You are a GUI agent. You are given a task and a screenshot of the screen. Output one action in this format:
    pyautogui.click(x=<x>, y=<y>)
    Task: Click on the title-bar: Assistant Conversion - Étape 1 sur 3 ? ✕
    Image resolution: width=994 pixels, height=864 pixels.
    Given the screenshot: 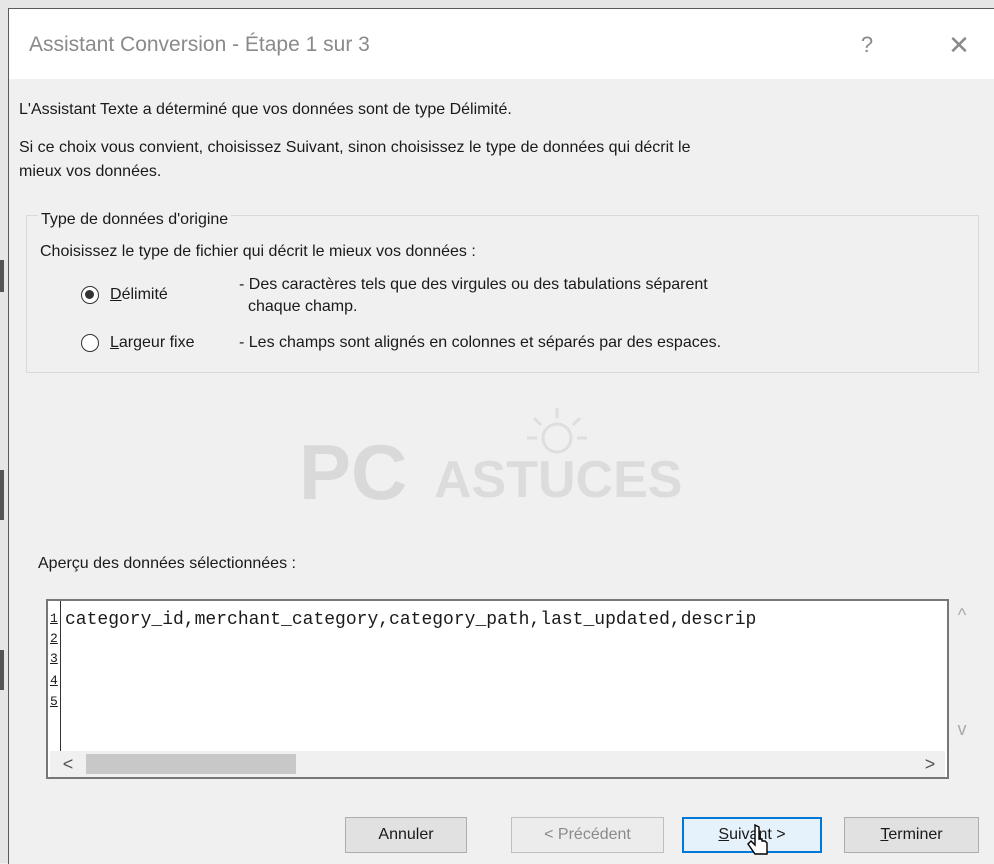 What is the action you would take?
    pyautogui.click(x=501, y=44)
    